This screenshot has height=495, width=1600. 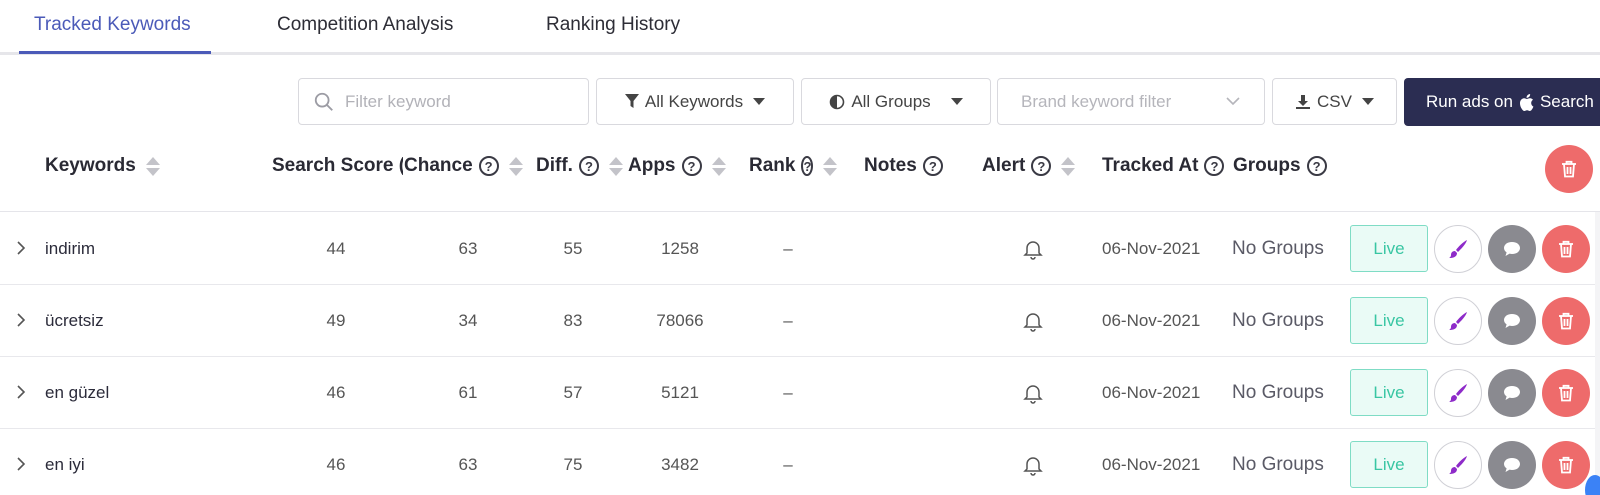 I want to click on filter-keyword-field, so click(x=443, y=101).